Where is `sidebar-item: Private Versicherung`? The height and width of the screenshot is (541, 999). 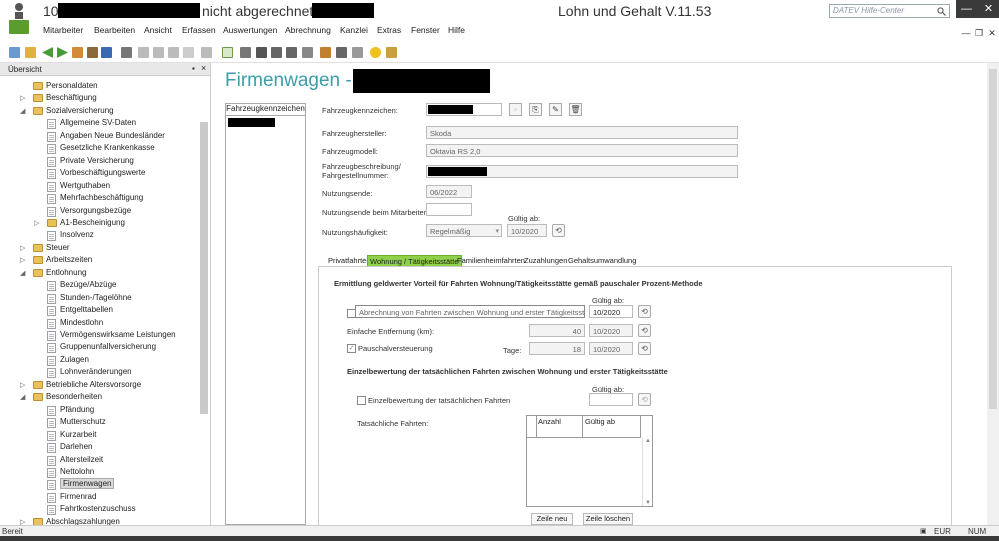
sidebar-item: Private Versicherung is located at coordinates (99, 161).